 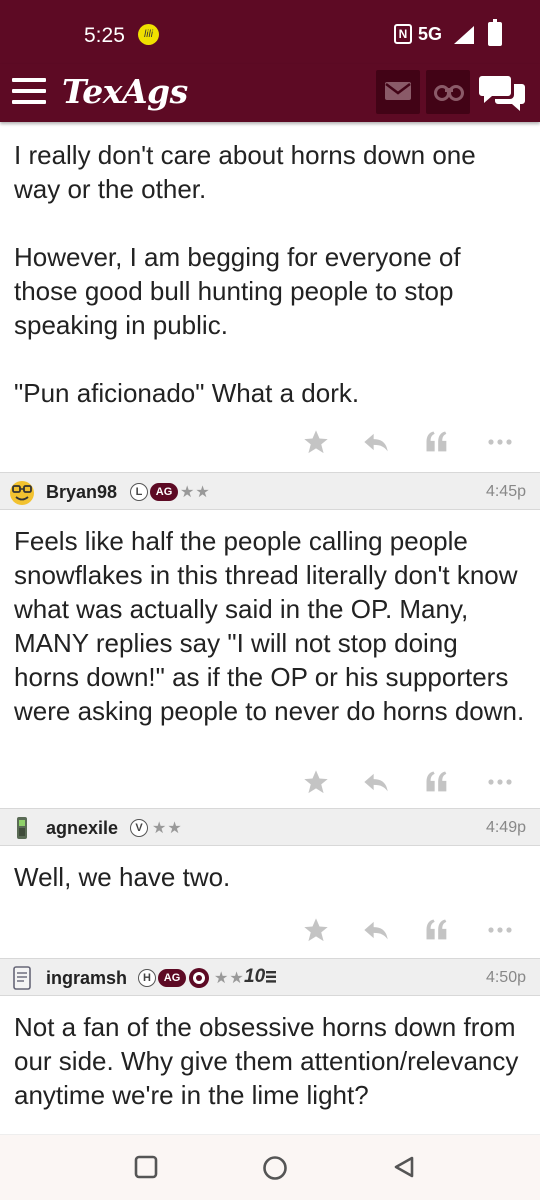 I want to click on post-meta: Bryan98 L AG ★★ 4:45p, so click(x=270, y=491).